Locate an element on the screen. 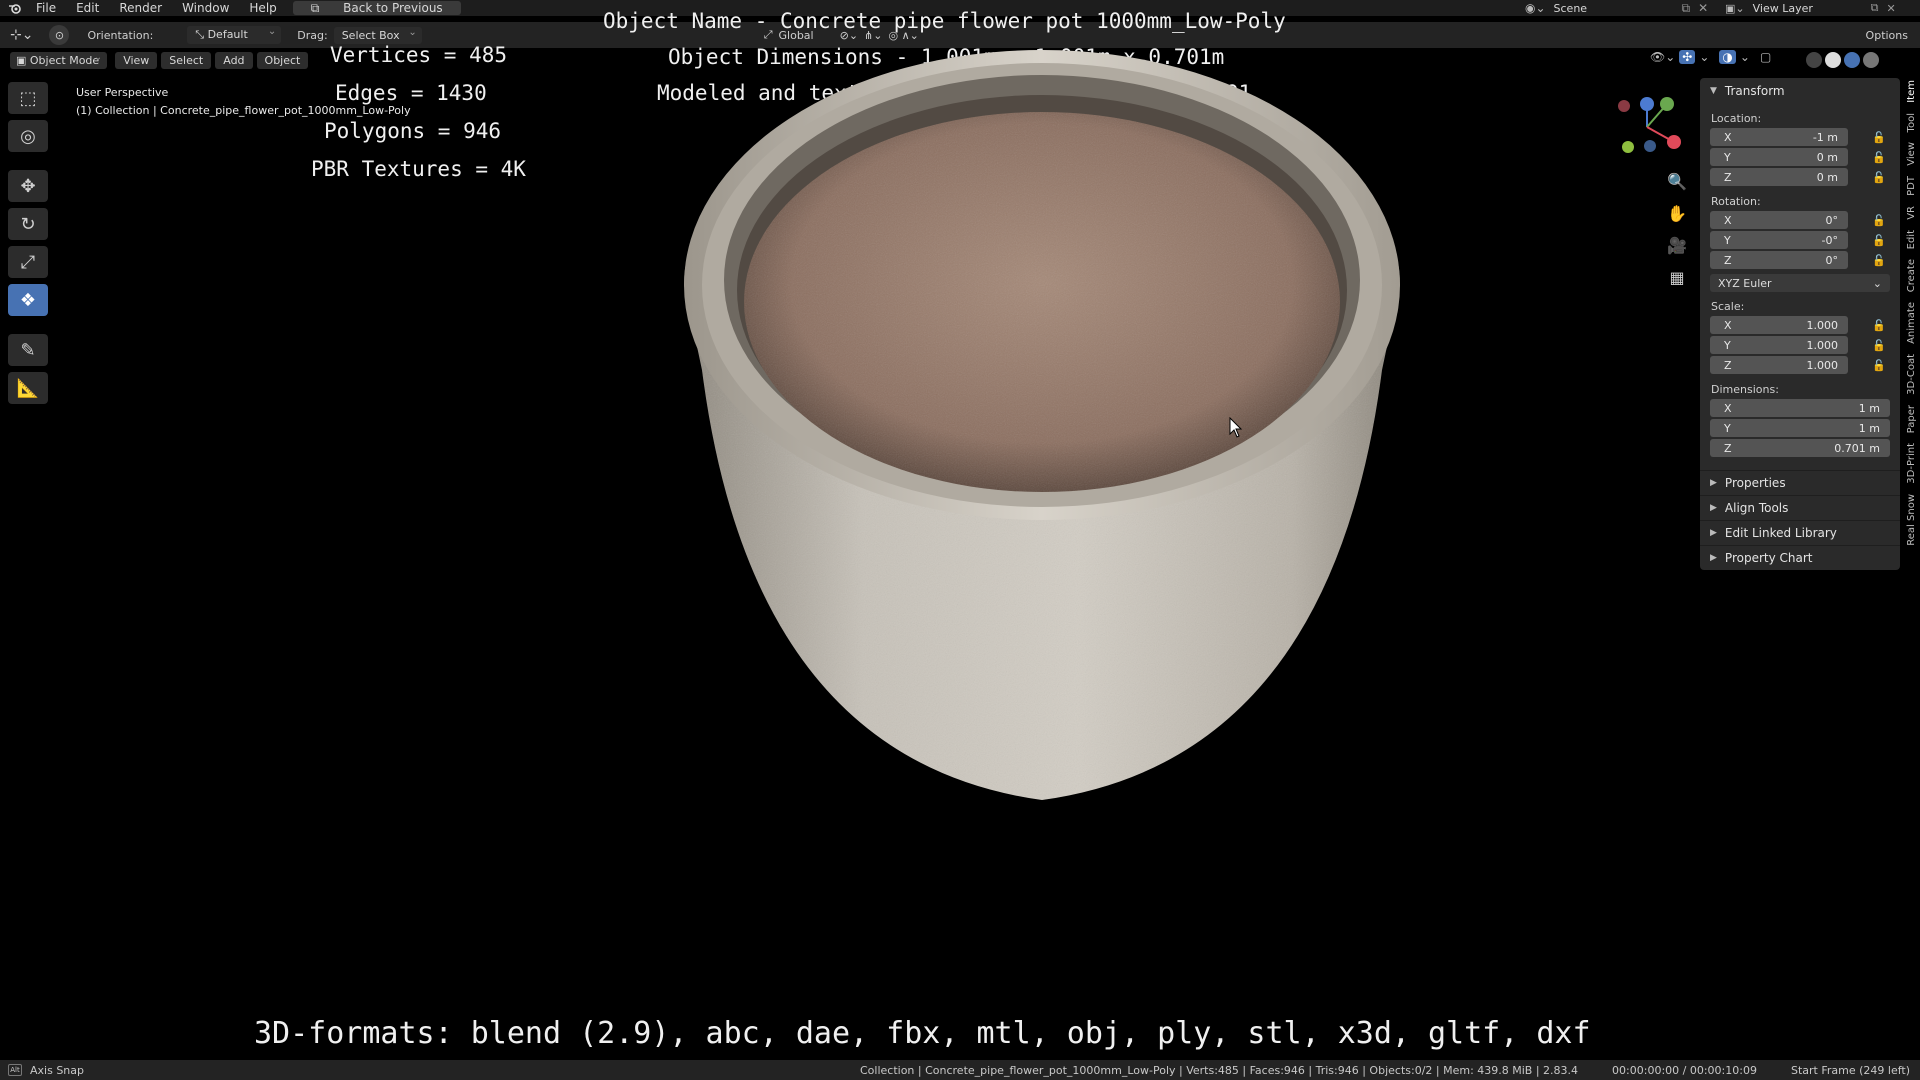 This screenshot has height=1080, width=1920. camera-icon: 🎥 is located at coordinates (1677, 245).